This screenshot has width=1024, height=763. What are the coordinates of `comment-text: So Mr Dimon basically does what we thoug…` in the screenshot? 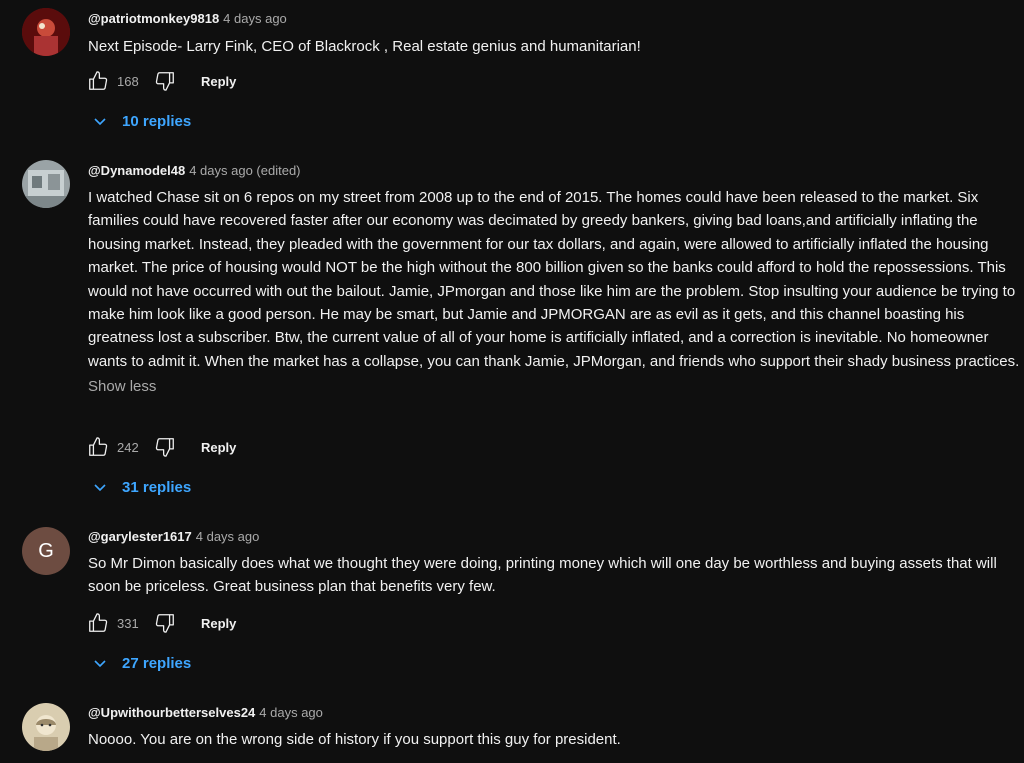 It's located at (542, 575).